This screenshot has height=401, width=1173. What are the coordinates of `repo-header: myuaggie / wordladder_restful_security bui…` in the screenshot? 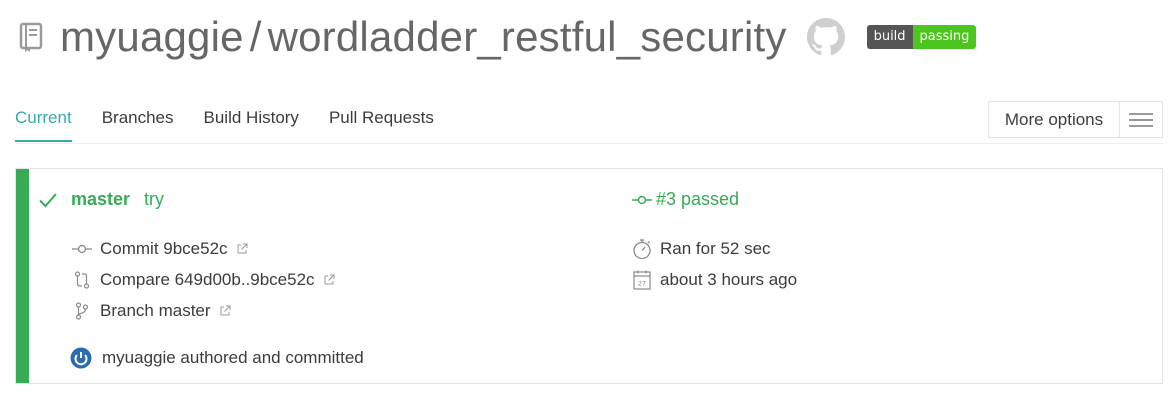 It's located at (497, 37).